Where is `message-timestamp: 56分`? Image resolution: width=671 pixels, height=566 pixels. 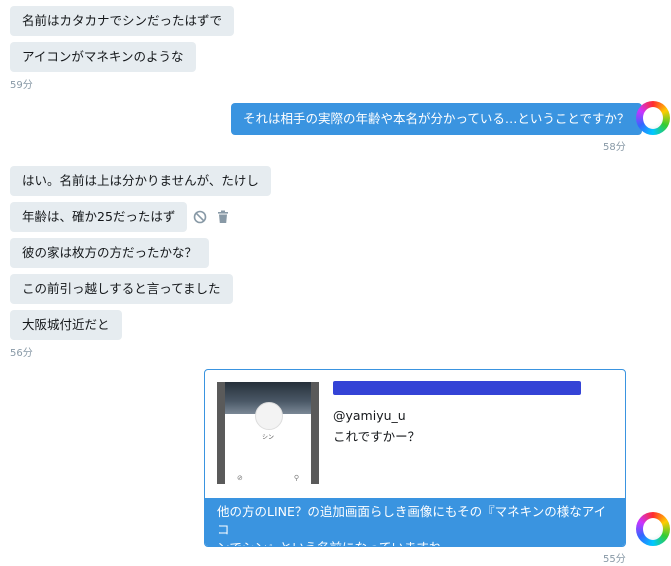
message-timestamp: 56分 is located at coordinates (21, 353).